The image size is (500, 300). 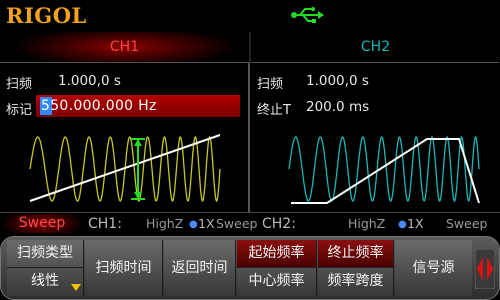 I want to click on ch2-stop-label: 终止T, so click(x=274, y=110).